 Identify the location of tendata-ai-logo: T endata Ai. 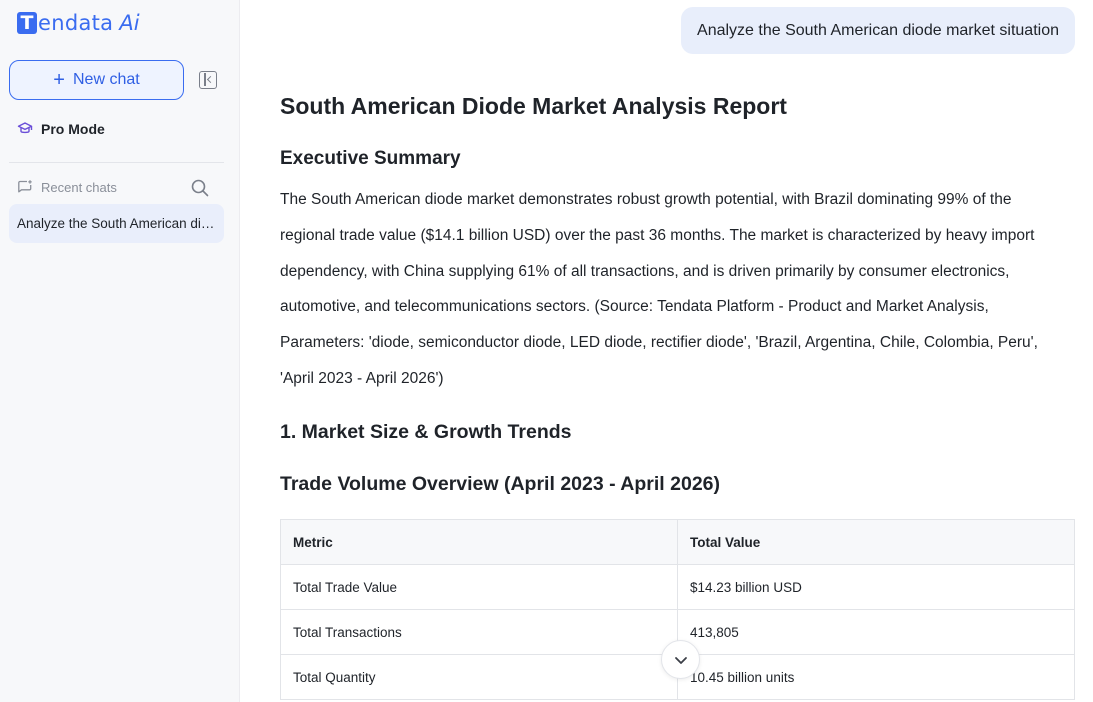
(78, 23).